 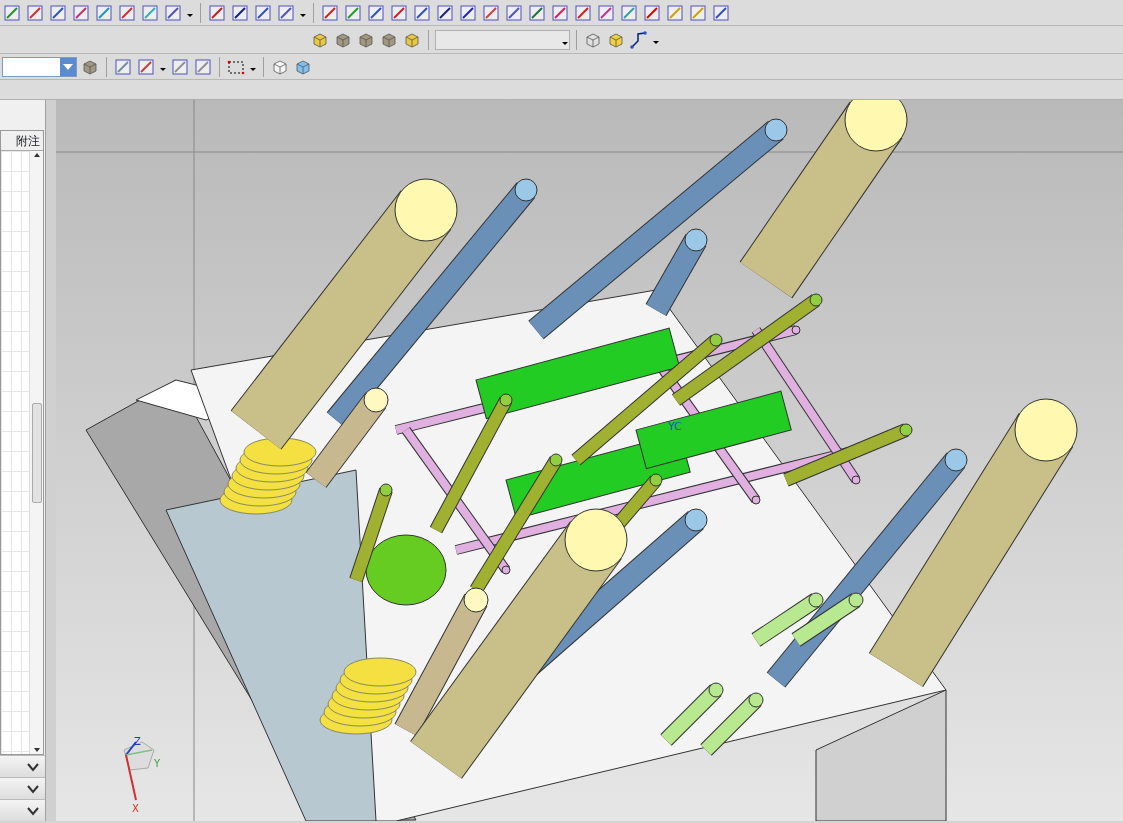 I want to click on axis-label: YC, so click(x=675, y=426).